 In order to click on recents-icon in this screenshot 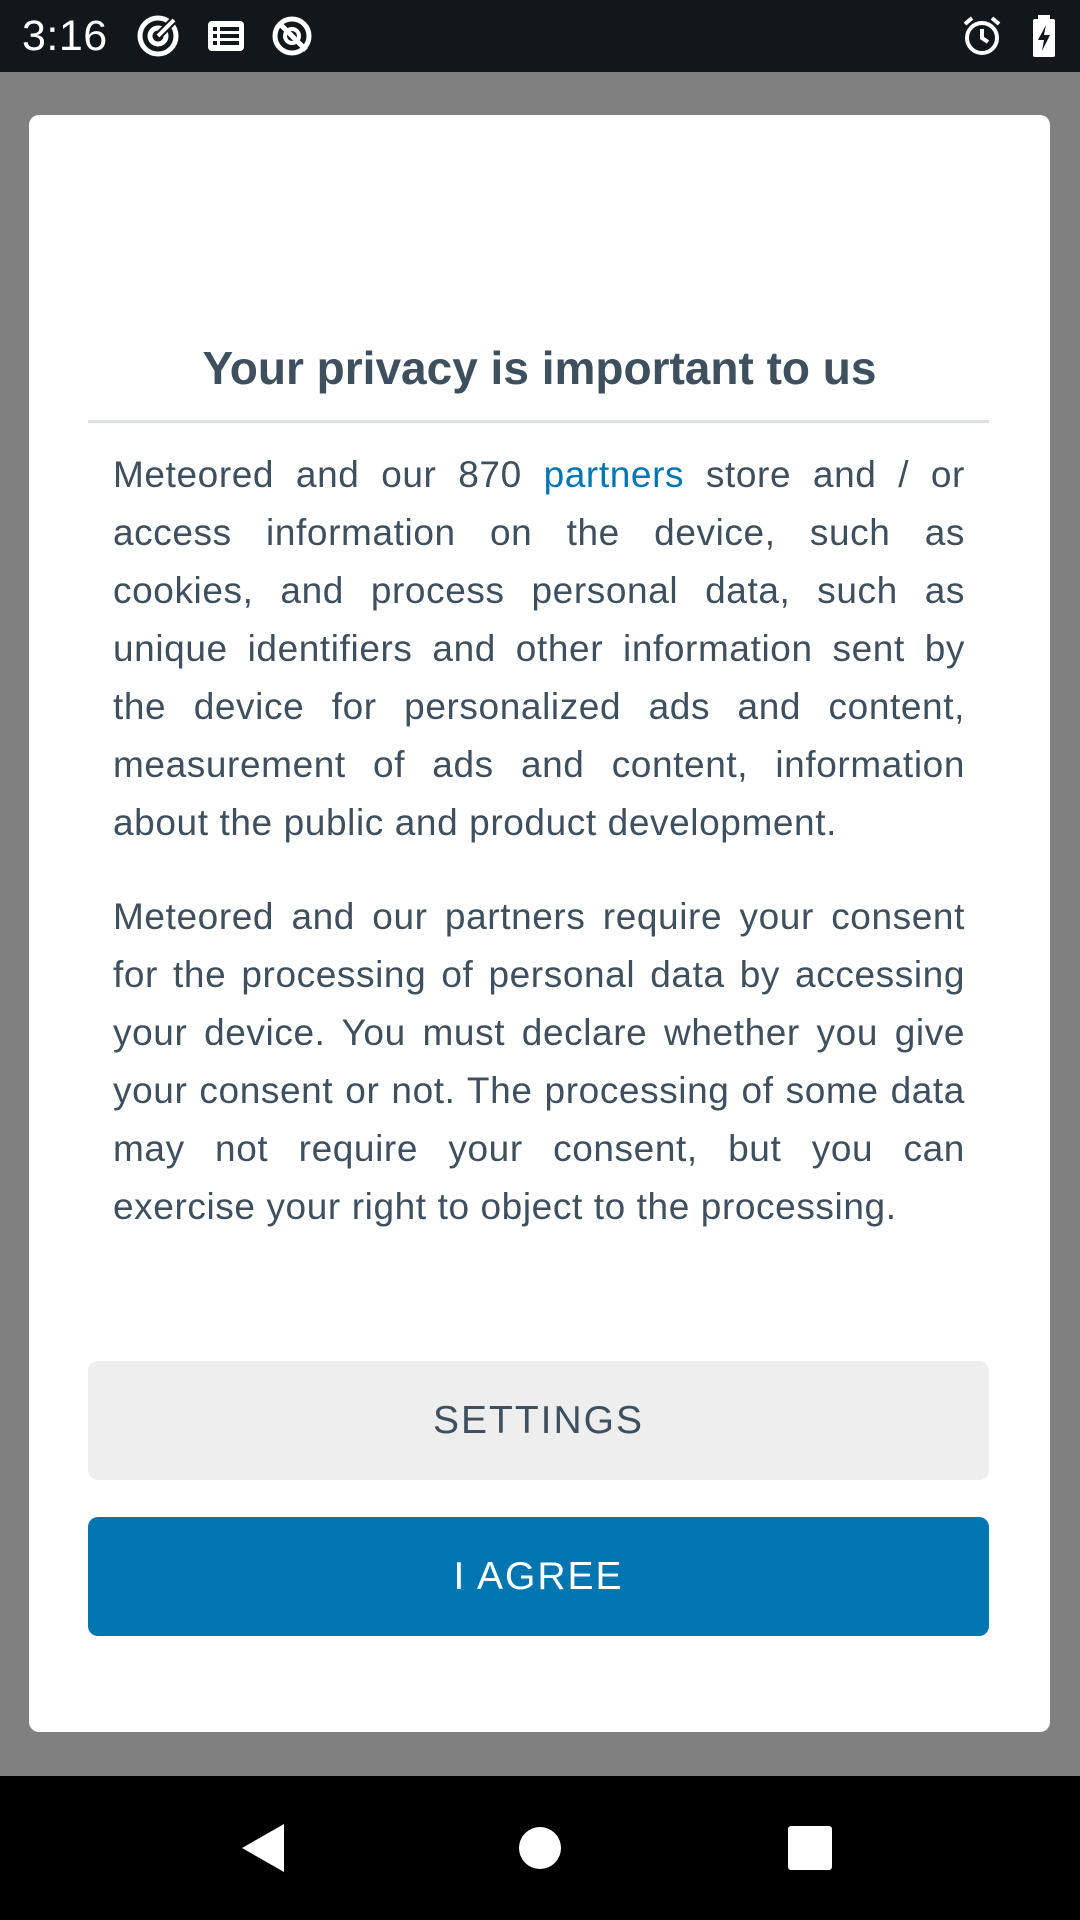, I will do `click(810, 1848)`.